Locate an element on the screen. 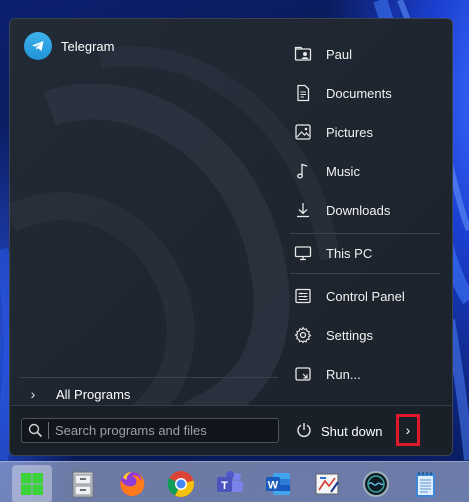 Image resolution: width=469 pixels, height=502 pixels. taskbar-firefox is located at coordinates (132, 483).